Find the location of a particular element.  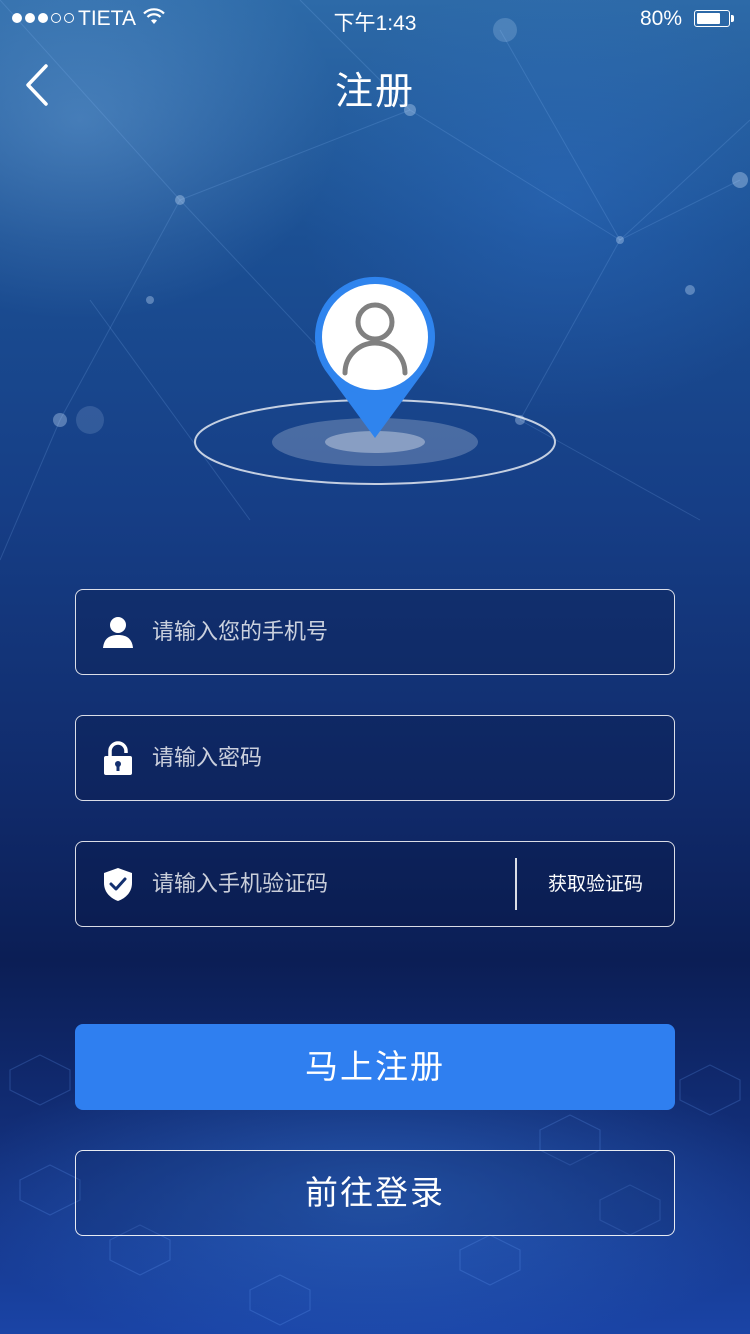

lock-icon is located at coordinates (118, 758).